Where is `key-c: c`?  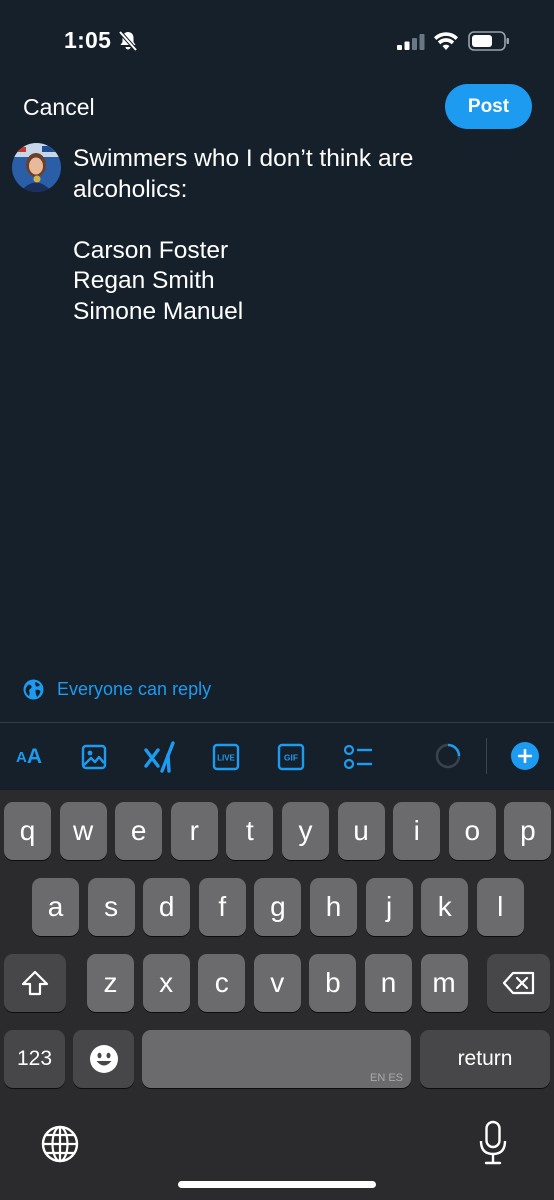 key-c: c is located at coordinates (222, 983).